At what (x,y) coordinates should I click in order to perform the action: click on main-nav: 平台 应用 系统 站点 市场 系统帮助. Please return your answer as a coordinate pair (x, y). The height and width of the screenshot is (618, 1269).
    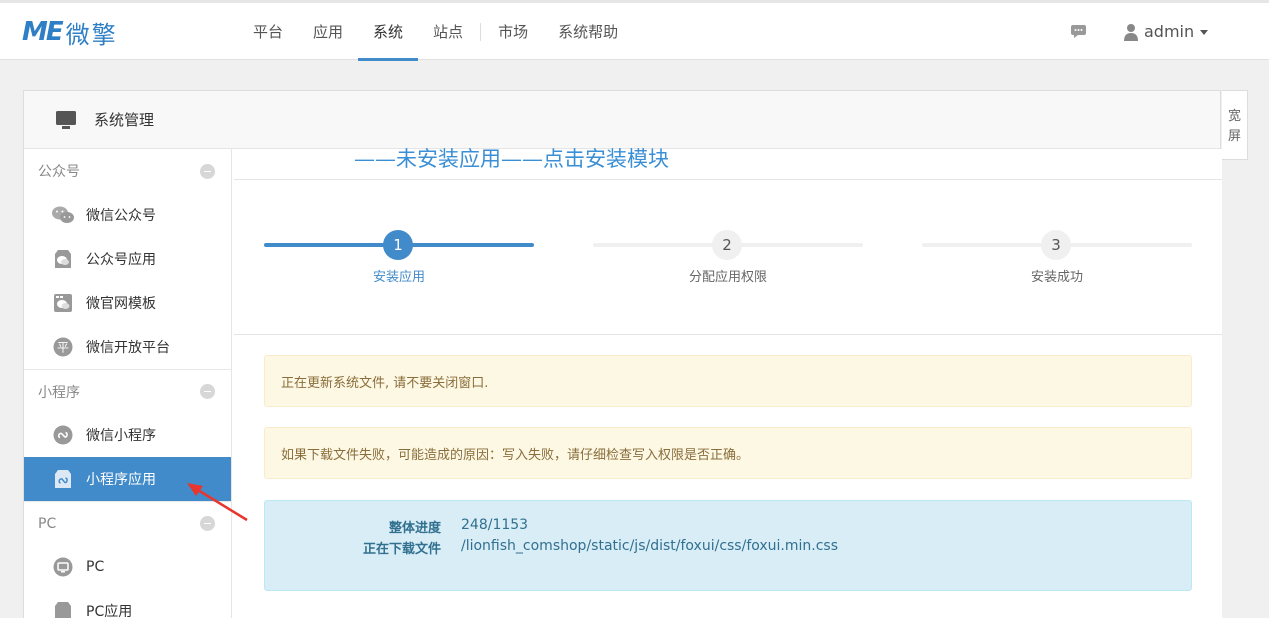
    Looking at the image, I should click on (435, 32).